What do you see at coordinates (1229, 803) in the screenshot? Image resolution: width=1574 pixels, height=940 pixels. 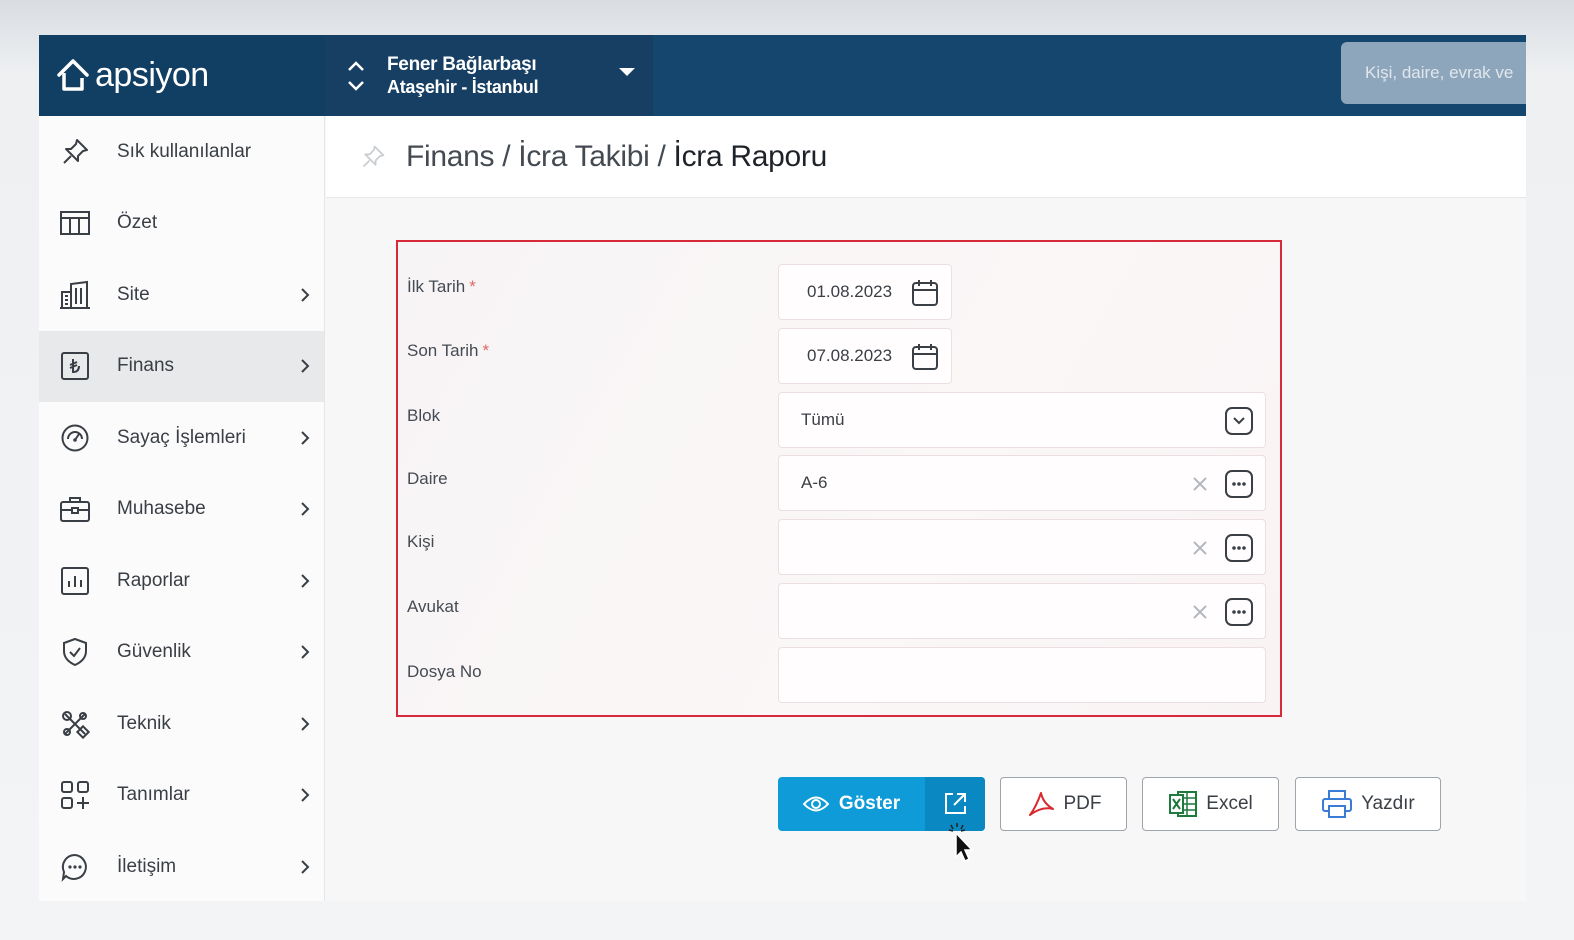 I see `excel-button-label: Excel` at bounding box center [1229, 803].